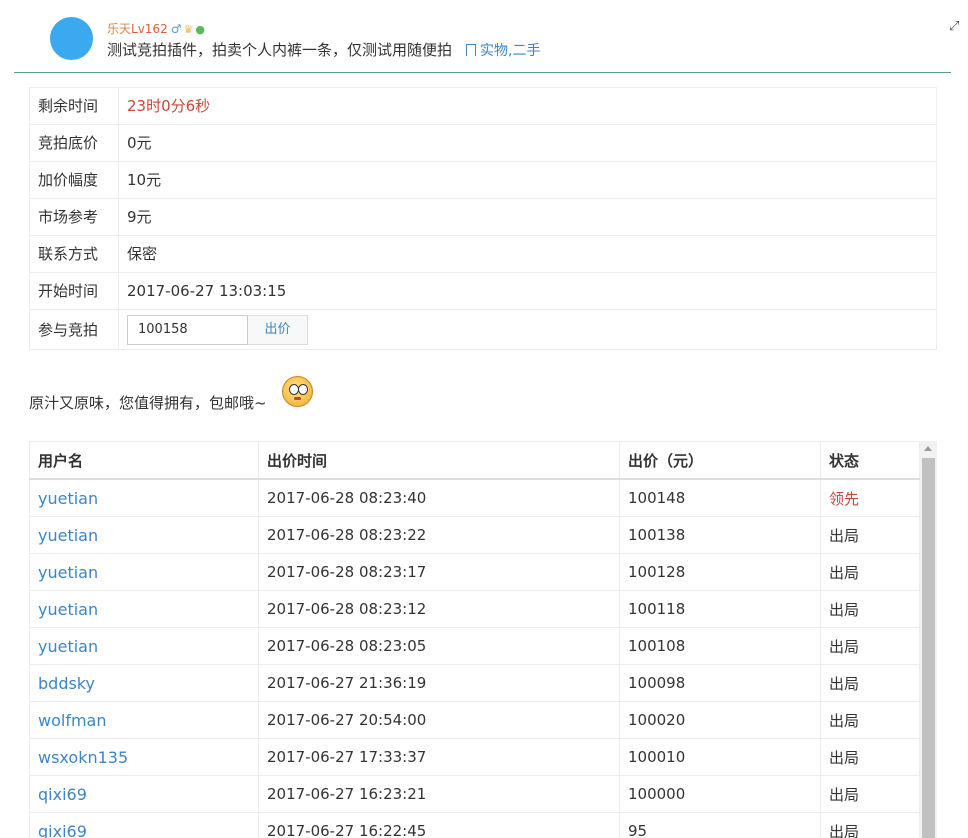 The image size is (968, 838). I want to click on info-row: 市场参考 9元, so click(483, 217).